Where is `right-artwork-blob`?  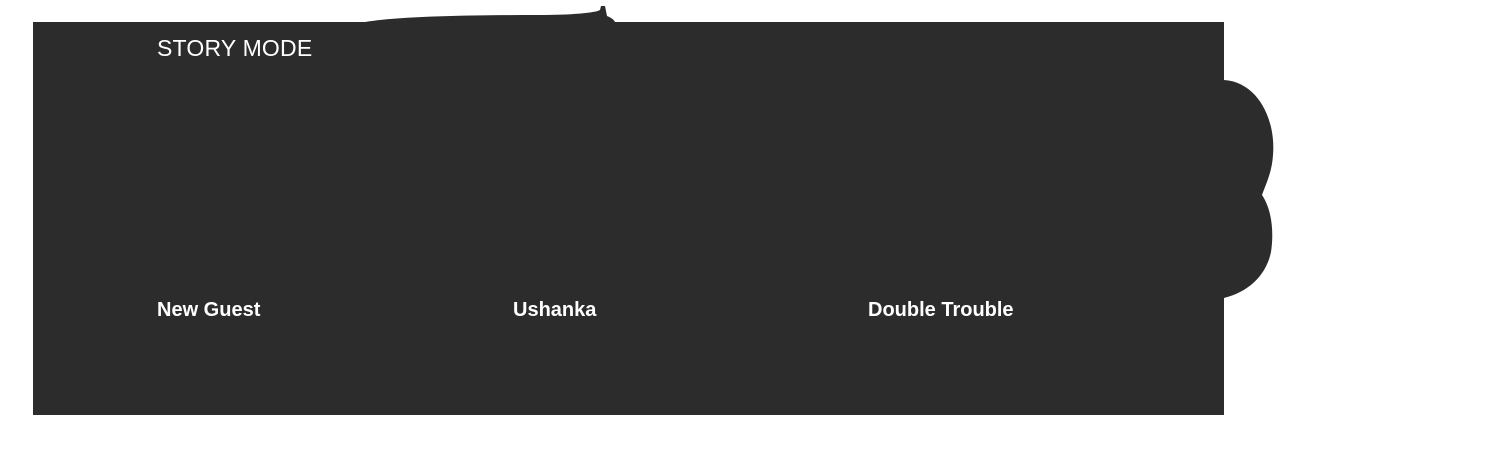
right-artwork-blob is located at coordinates (1249, 189).